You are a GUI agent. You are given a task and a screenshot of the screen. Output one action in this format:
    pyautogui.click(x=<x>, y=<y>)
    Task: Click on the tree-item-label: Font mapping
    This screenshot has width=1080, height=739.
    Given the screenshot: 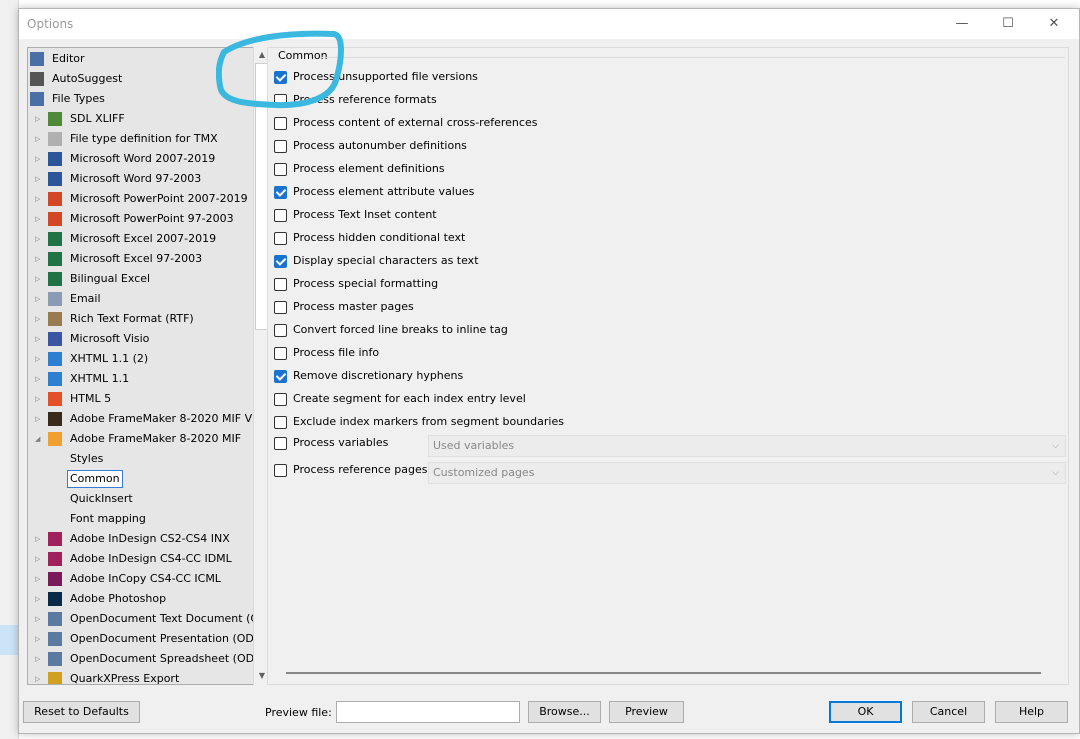 What is the action you would take?
    pyautogui.click(x=108, y=518)
    